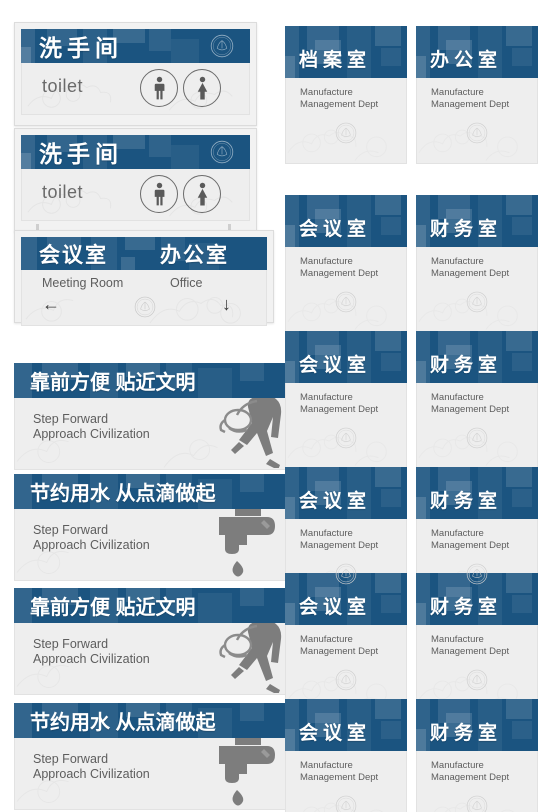  I want to click on slogan-banner-4-body: Step Forward Approach Civilization, so click(155, 774).